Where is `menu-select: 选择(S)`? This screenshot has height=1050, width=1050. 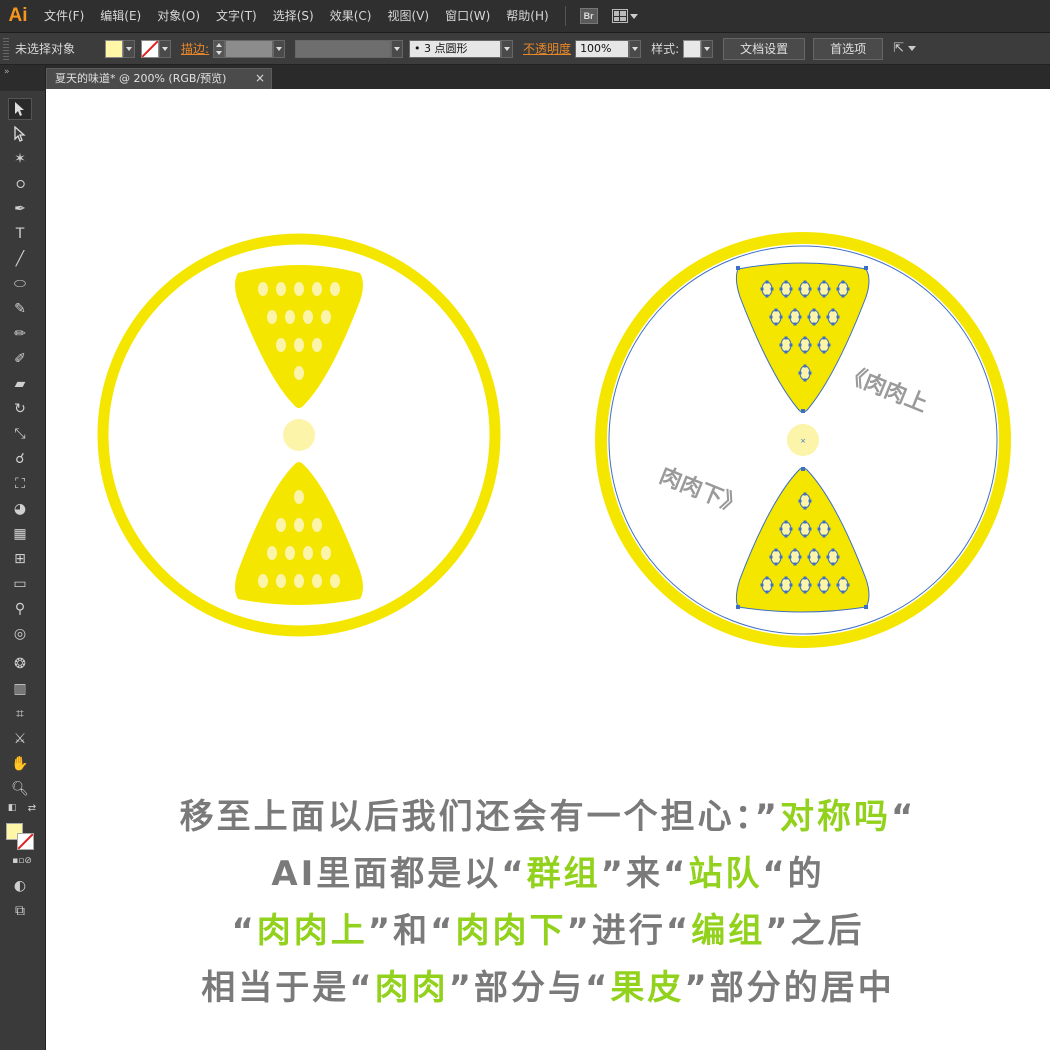
menu-select: 选择(S) is located at coordinates (293, 16).